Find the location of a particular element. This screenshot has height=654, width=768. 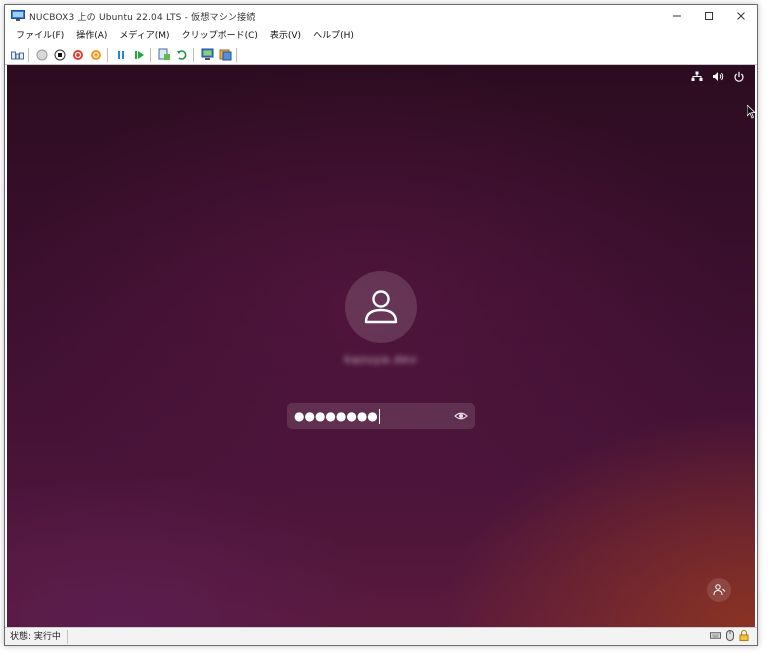

show-password-icon is located at coordinates (461, 416).